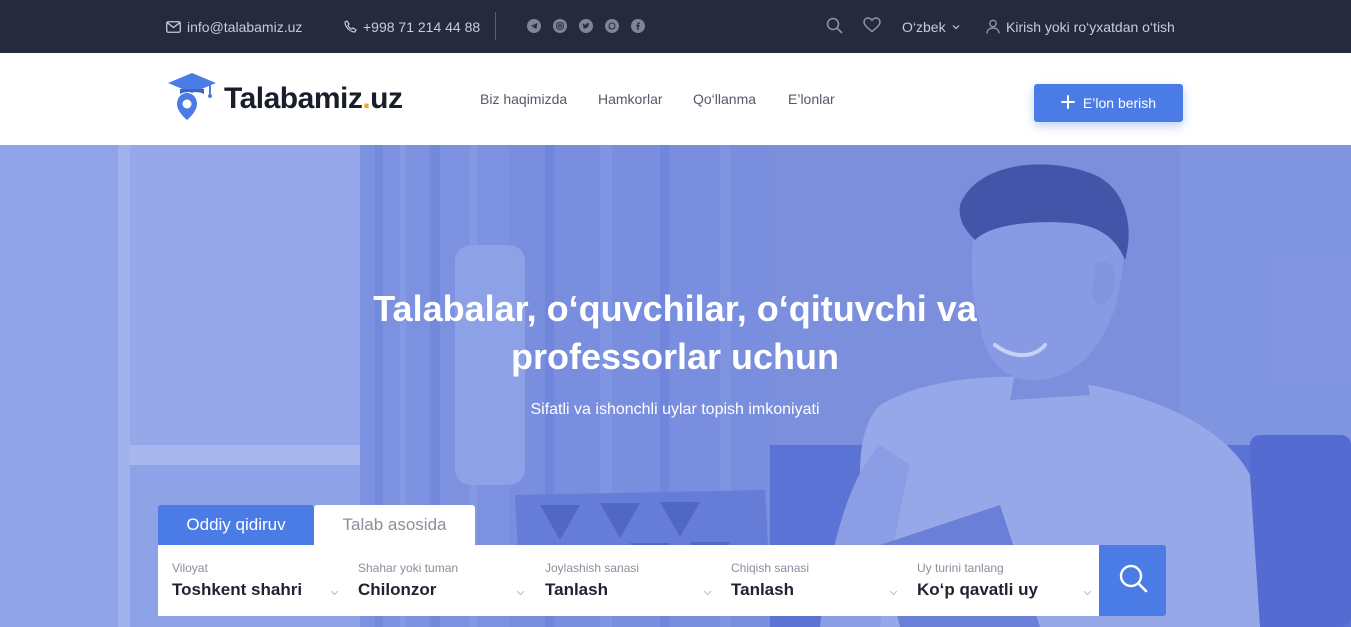  I want to click on field-label: Chiqish sanasi, so click(770, 568).